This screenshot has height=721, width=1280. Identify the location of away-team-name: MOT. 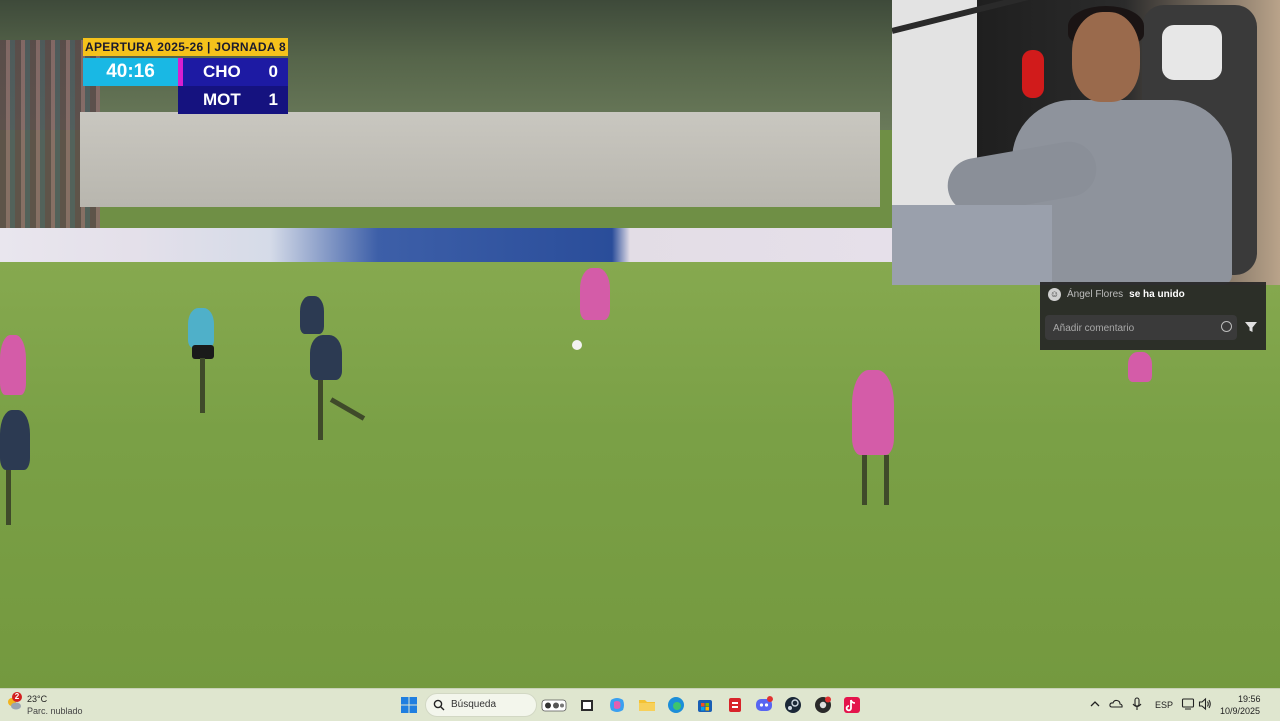
(222, 99).